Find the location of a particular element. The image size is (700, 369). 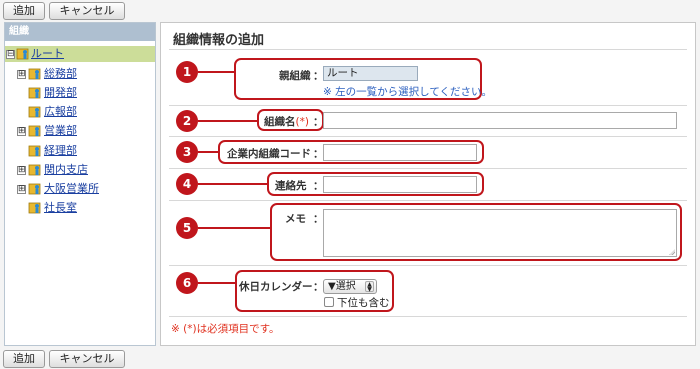

required-mark: (*) is located at coordinates (302, 122).